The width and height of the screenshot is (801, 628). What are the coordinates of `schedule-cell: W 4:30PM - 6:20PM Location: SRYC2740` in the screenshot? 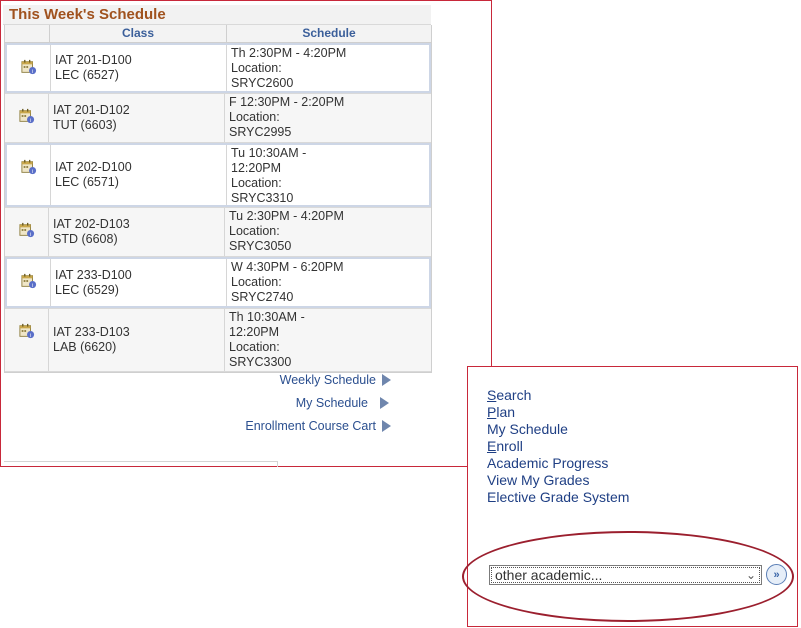 It's located at (328, 282).